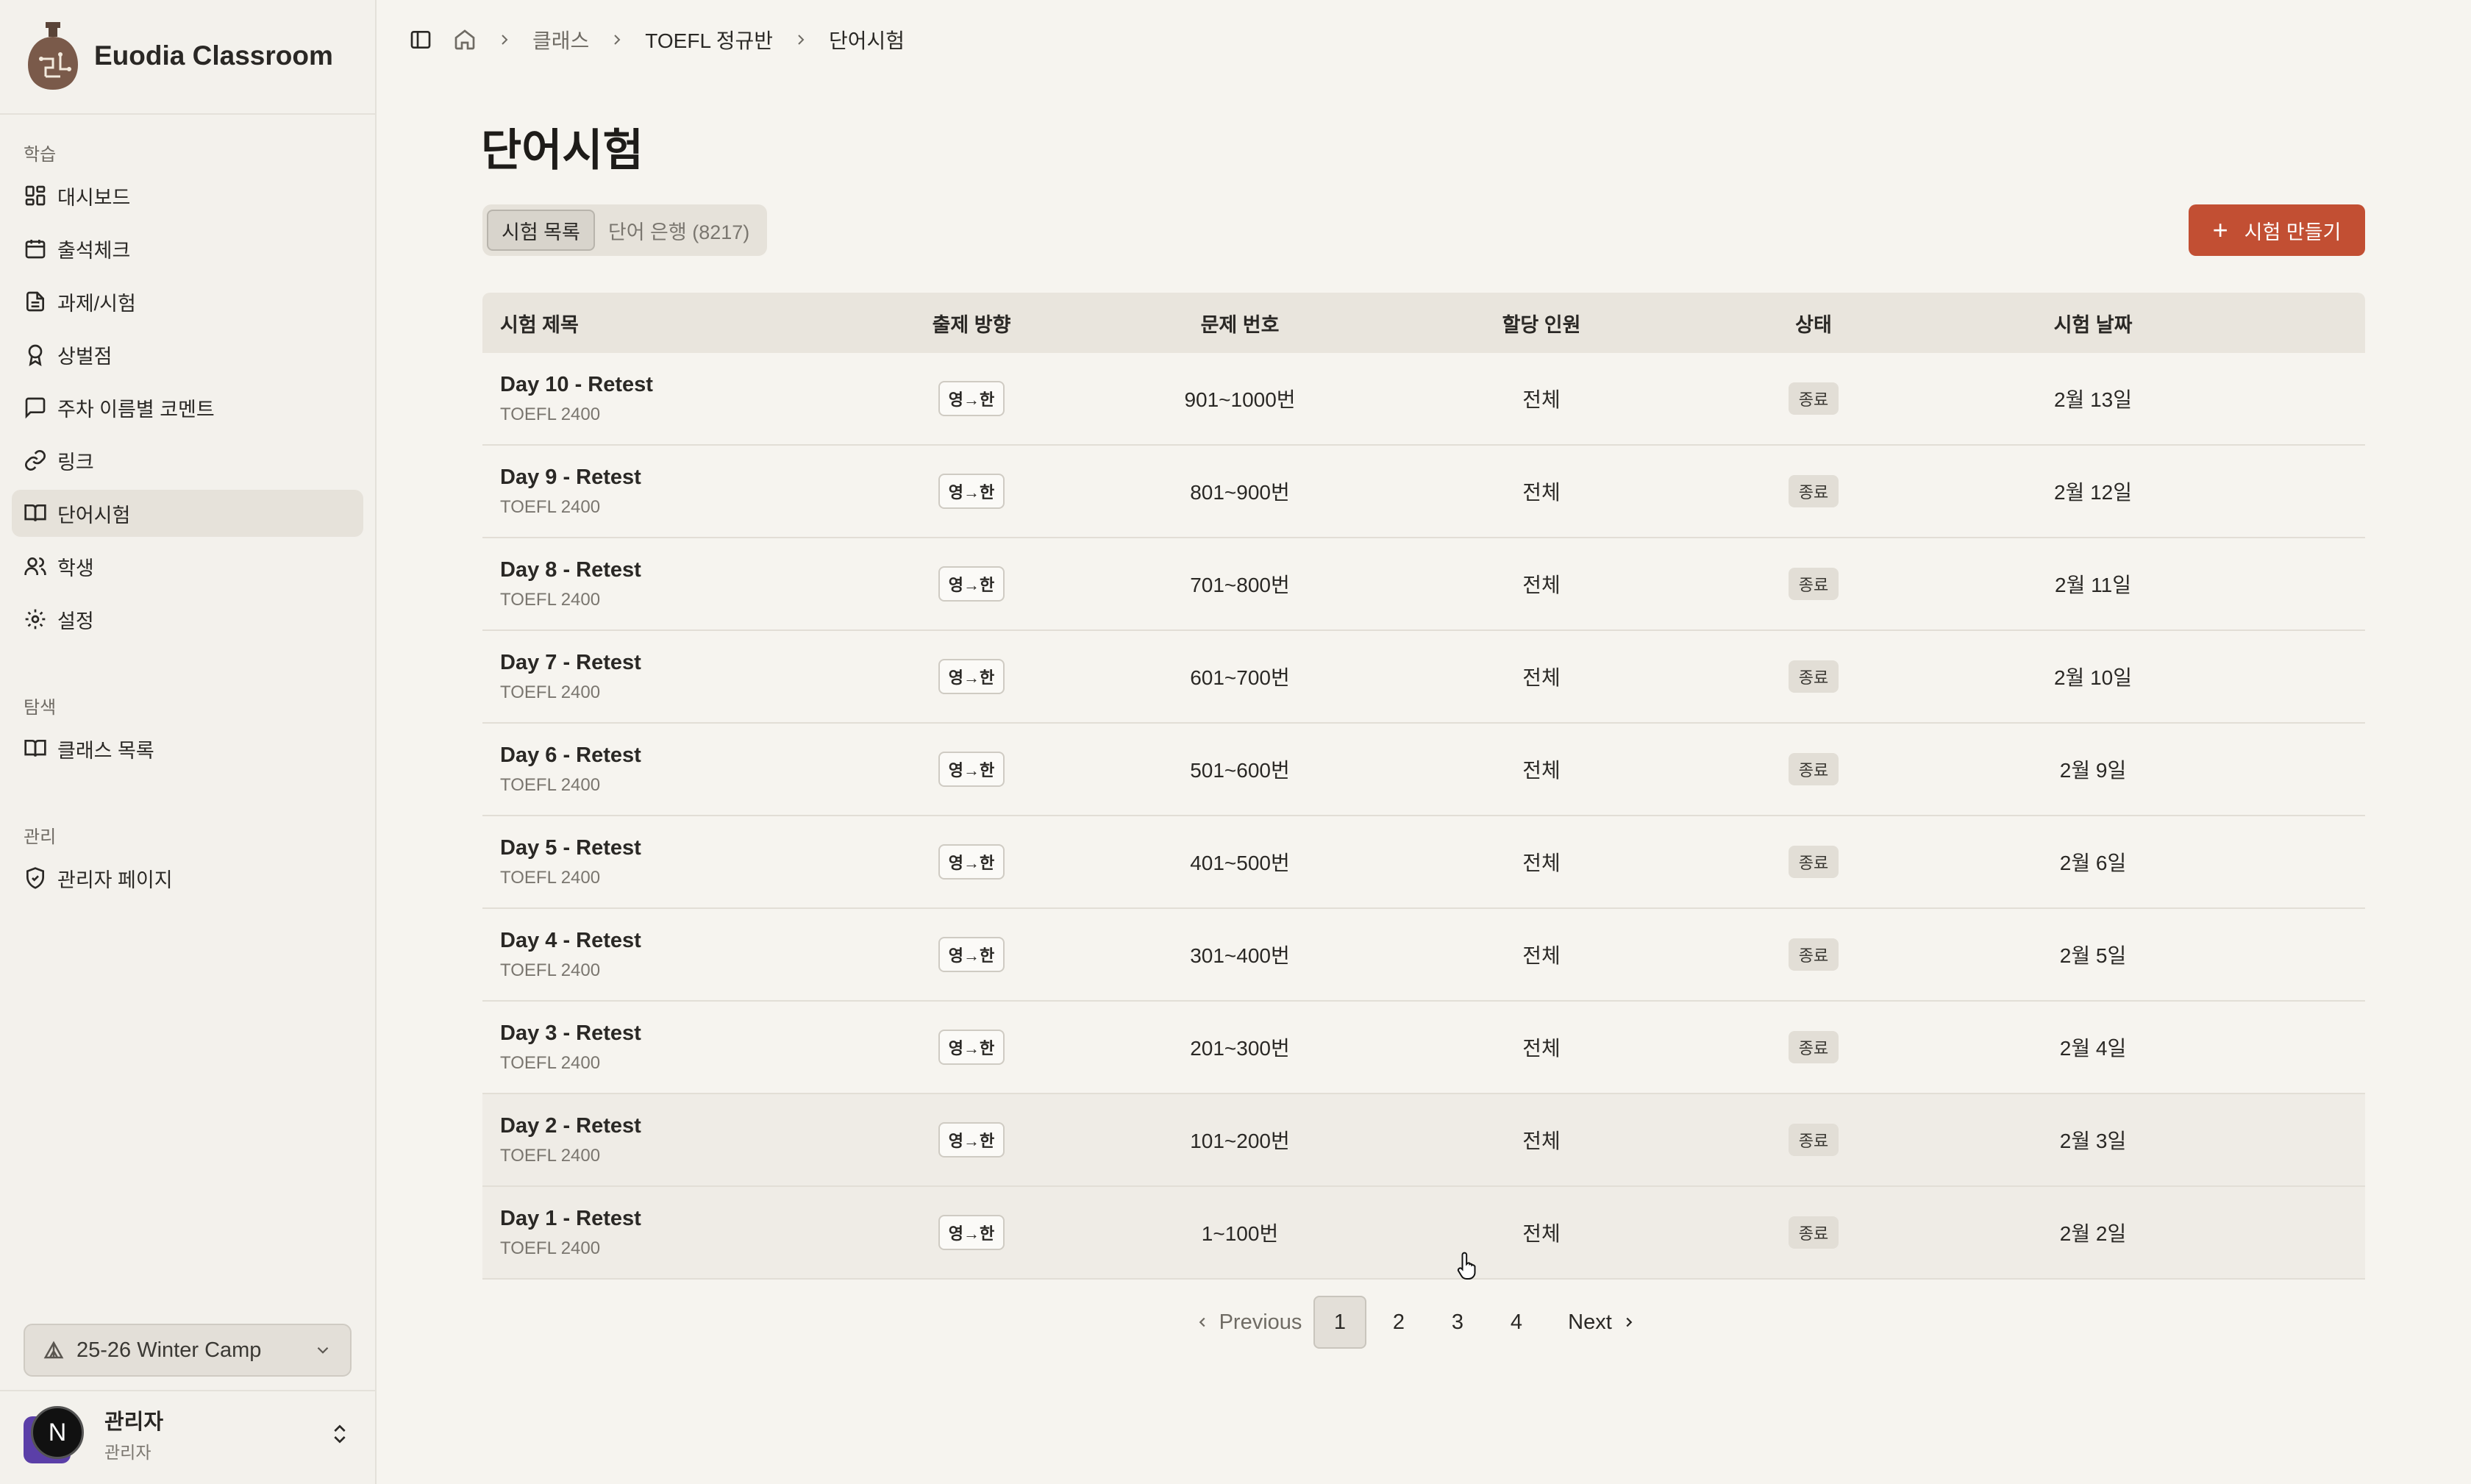 Image resolution: width=2471 pixels, height=1484 pixels. What do you see at coordinates (1458, 1322) in the screenshot?
I see `page-3-button: 3` at bounding box center [1458, 1322].